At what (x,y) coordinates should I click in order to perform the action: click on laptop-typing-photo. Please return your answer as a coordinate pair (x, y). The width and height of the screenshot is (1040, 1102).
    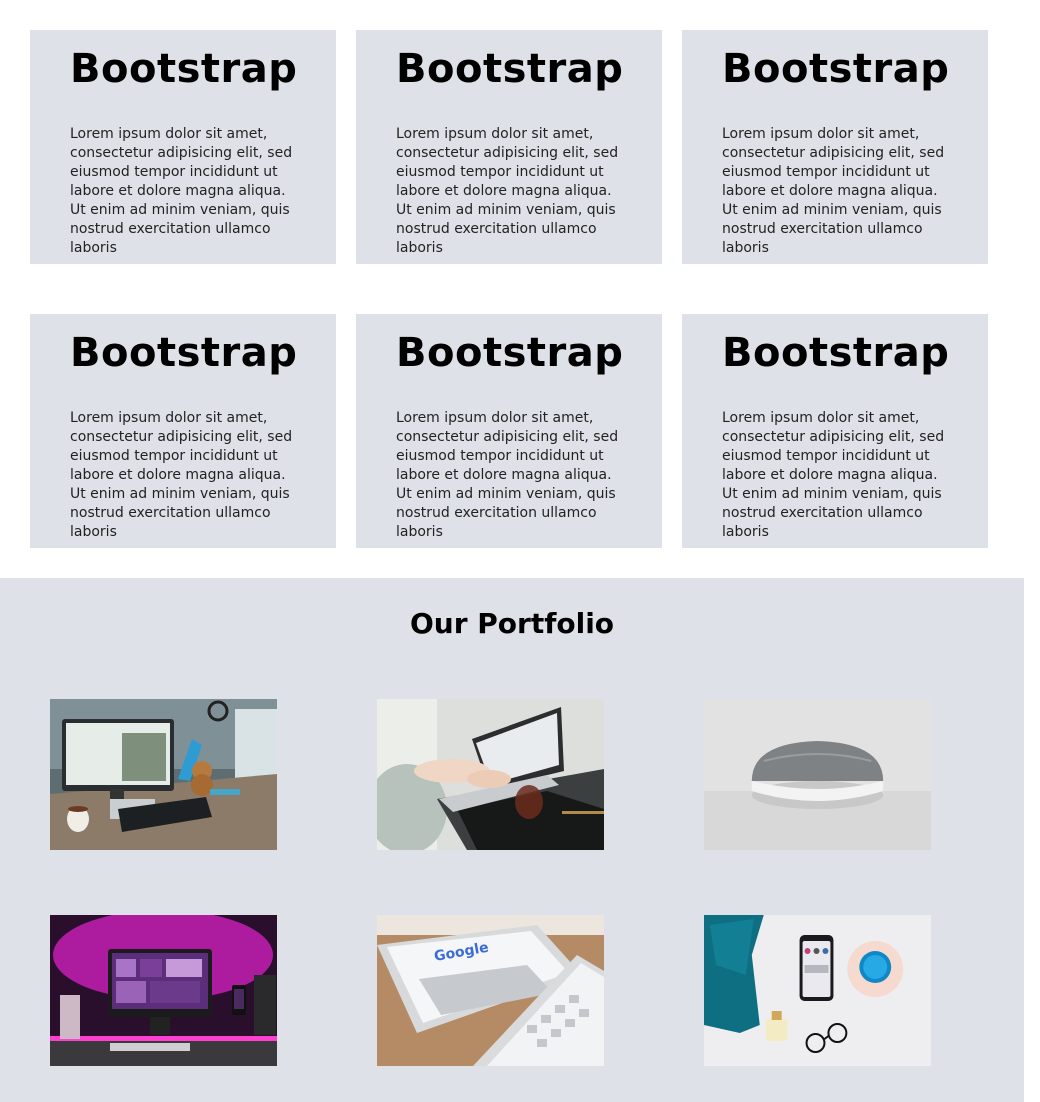
    Looking at the image, I should click on (490, 774).